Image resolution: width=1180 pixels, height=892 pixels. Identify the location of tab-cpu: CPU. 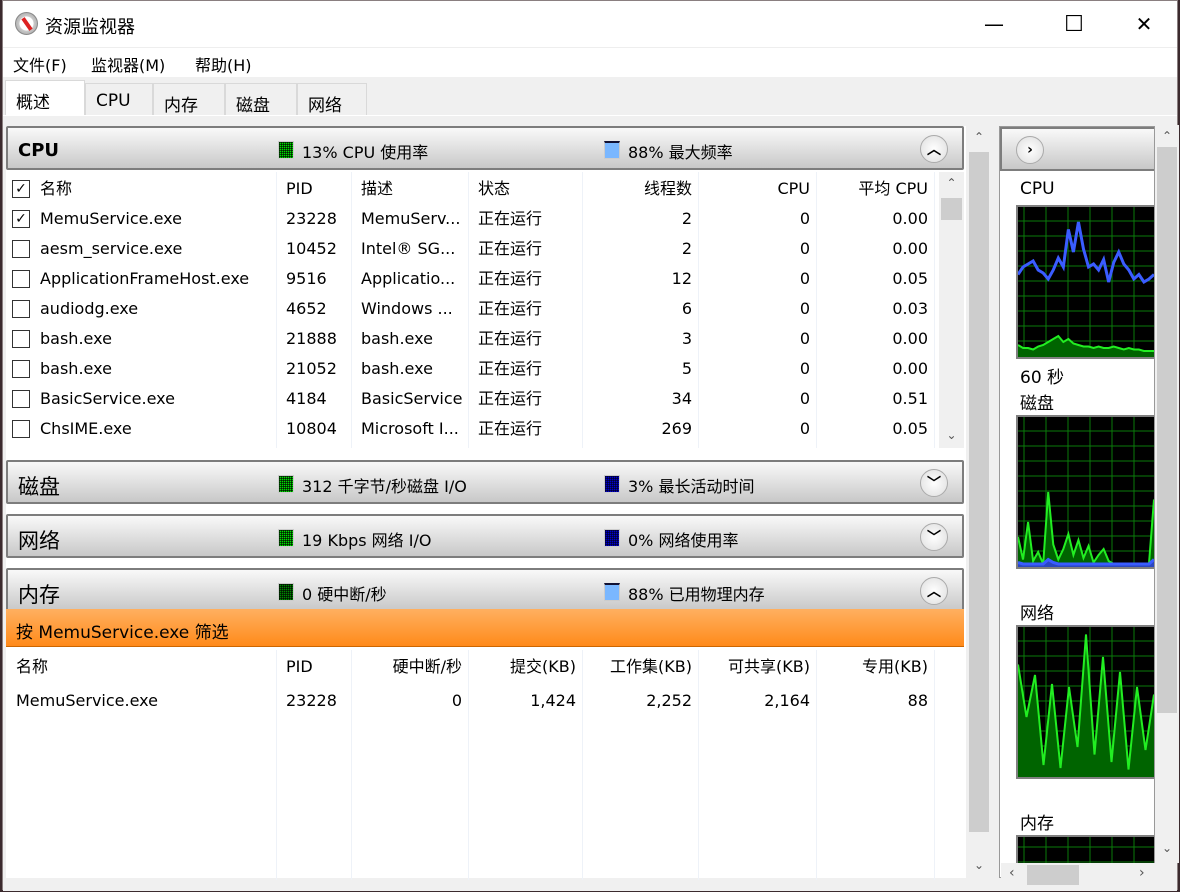
(119, 99).